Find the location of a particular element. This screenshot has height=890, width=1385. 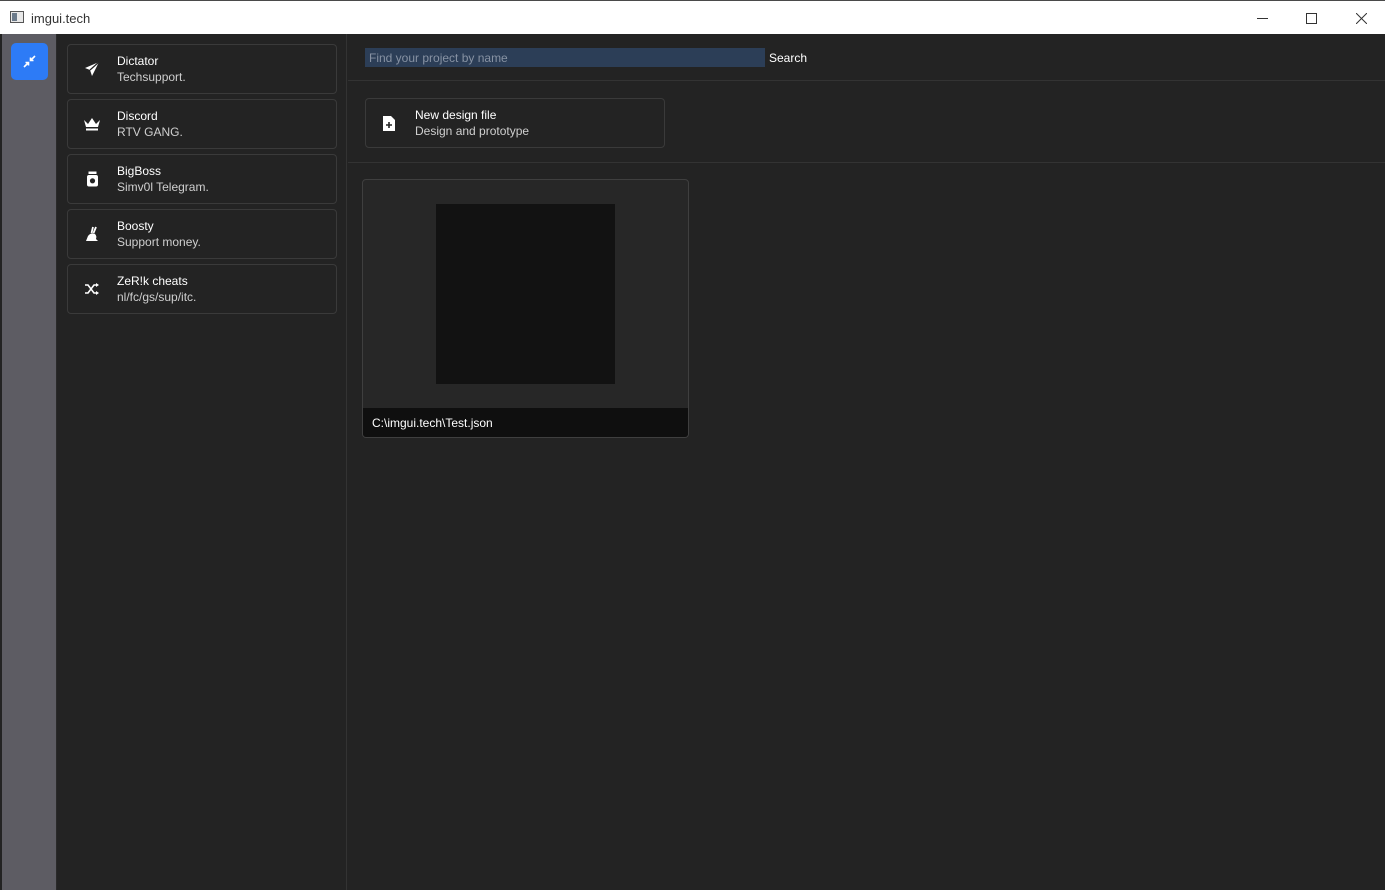

list-item-boosty: Boosty Support money. is located at coordinates (202, 234).